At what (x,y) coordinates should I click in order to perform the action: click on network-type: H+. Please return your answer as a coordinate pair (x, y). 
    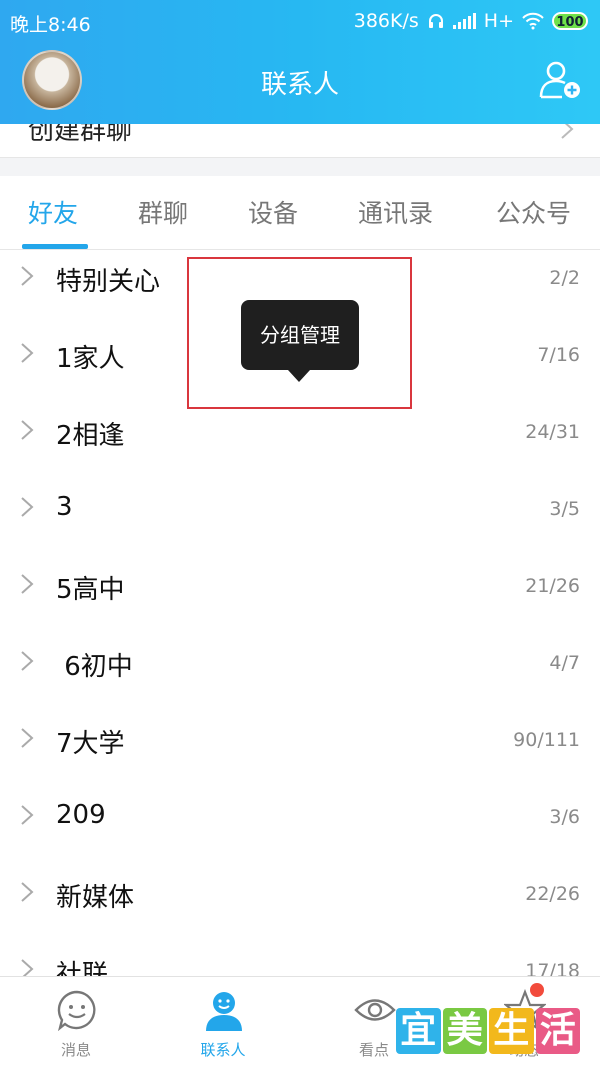
    Looking at the image, I should click on (498, 21).